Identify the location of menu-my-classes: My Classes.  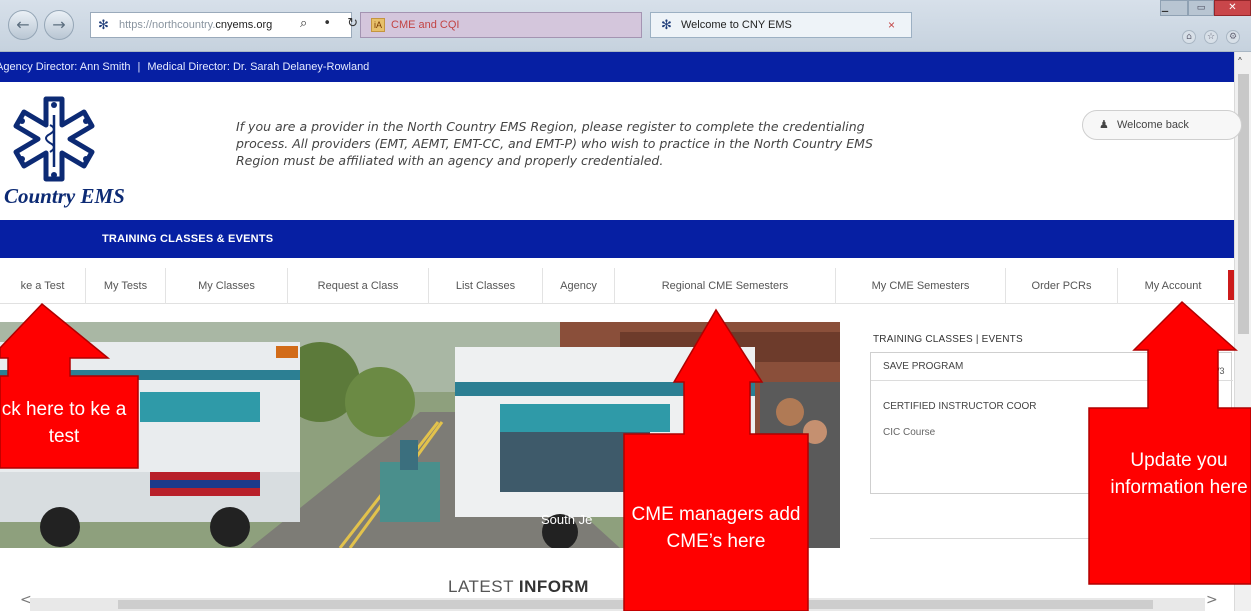
(227, 286).